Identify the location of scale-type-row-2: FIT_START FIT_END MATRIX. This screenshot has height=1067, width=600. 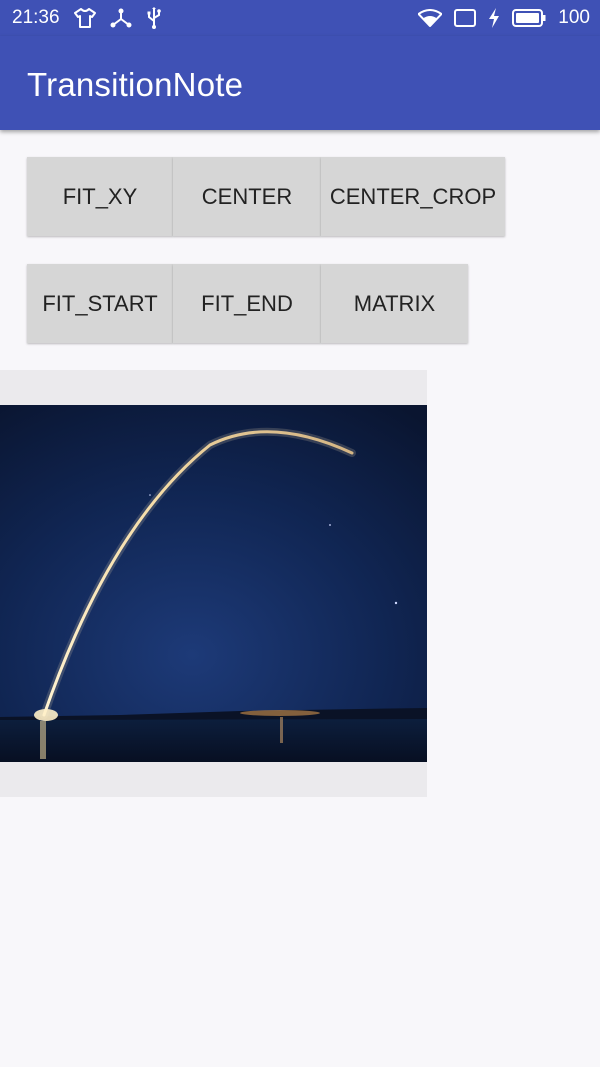
(247, 303).